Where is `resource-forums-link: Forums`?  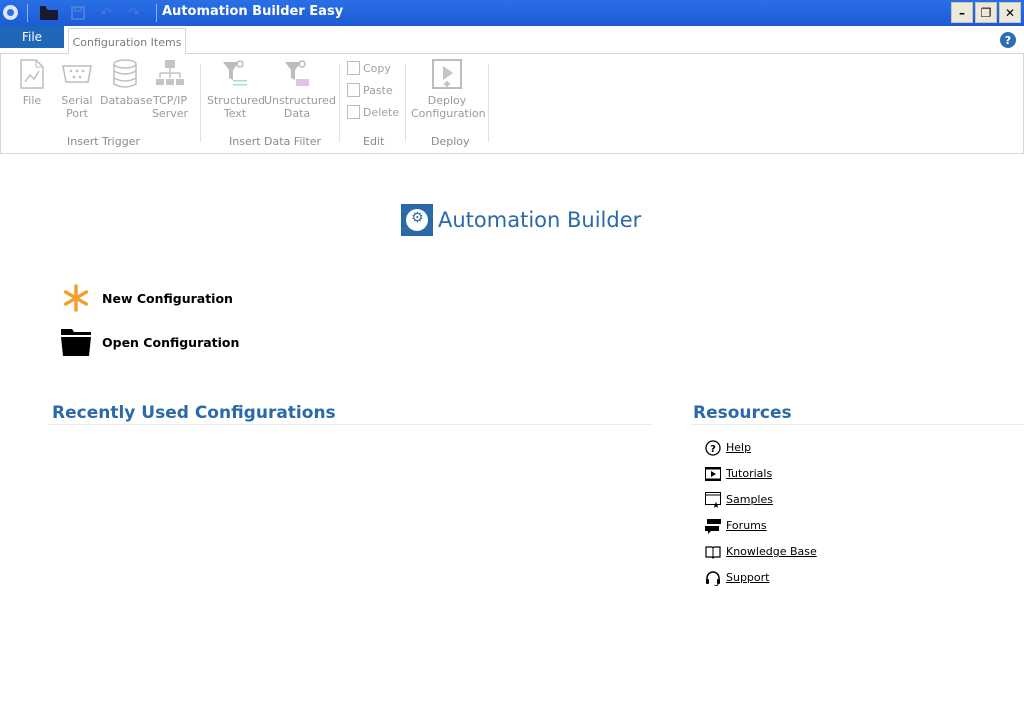 resource-forums-link: Forums is located at coordinates (735, 525).